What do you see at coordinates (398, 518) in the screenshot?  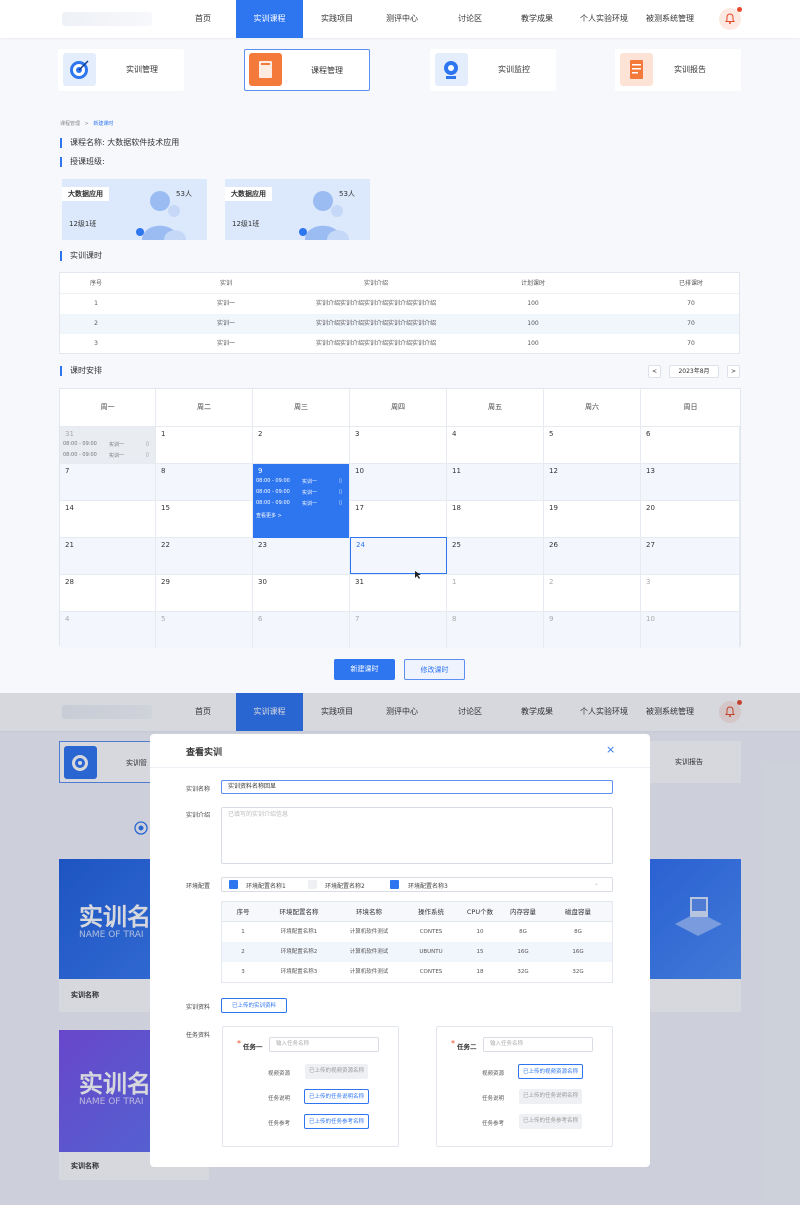 I see `calendar-day: 17` at bounding box center [398, 518].